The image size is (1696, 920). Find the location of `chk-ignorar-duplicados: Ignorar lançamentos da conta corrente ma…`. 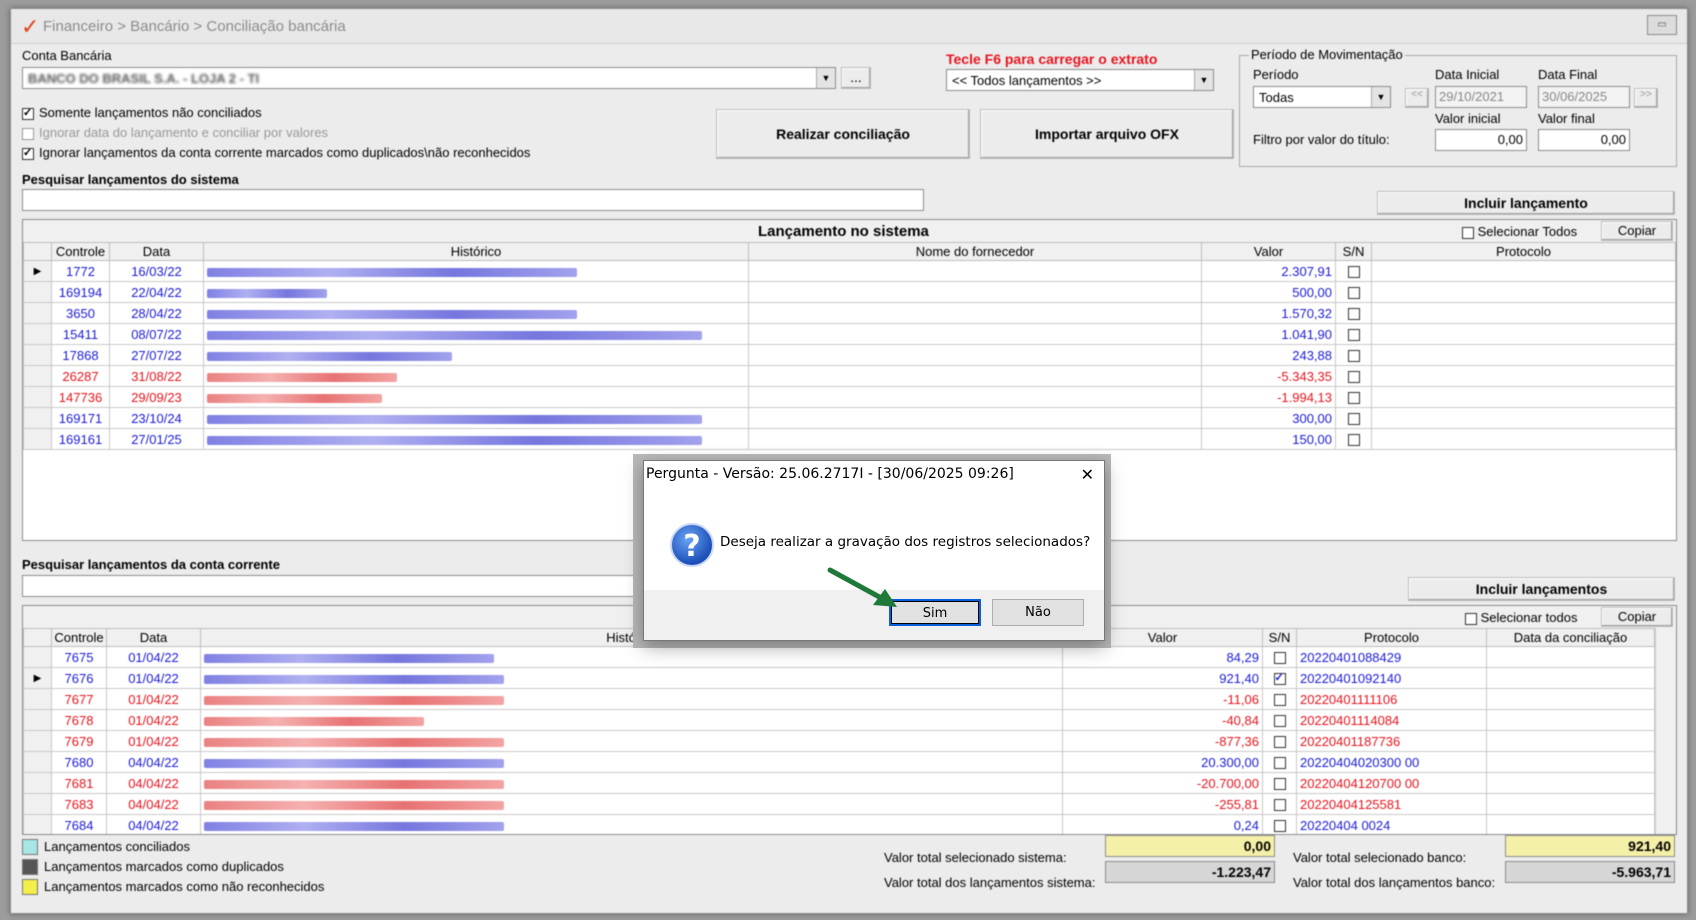

chk-ignorar-duplicados: Ignorar lançamentos da conta corrente ma… is located at coordinates (276, 152).